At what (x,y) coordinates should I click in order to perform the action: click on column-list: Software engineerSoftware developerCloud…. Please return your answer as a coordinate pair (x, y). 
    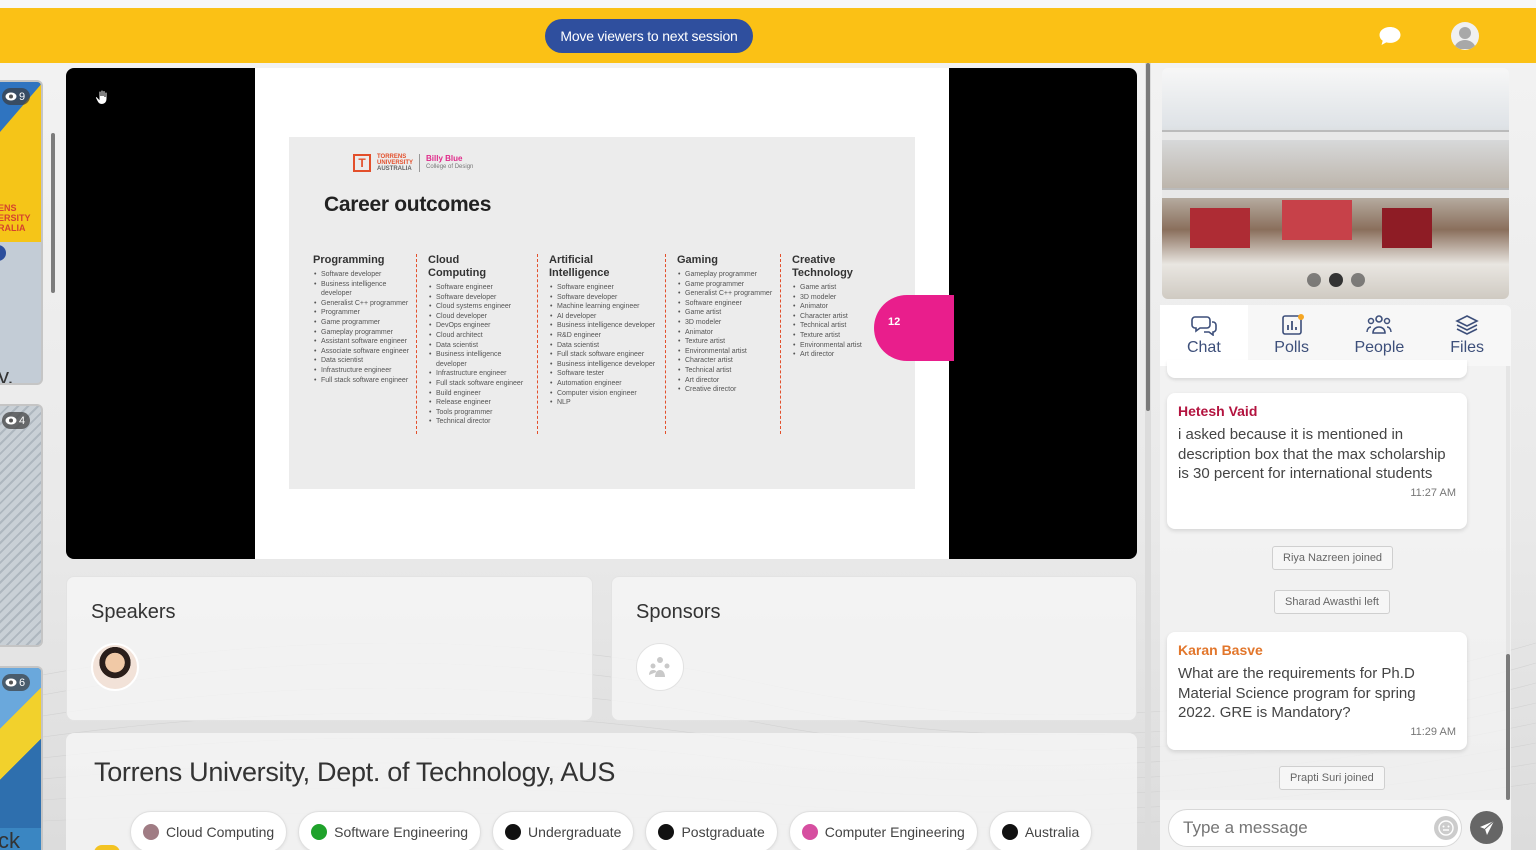
    Looking at the image, I should click on (478, 355).